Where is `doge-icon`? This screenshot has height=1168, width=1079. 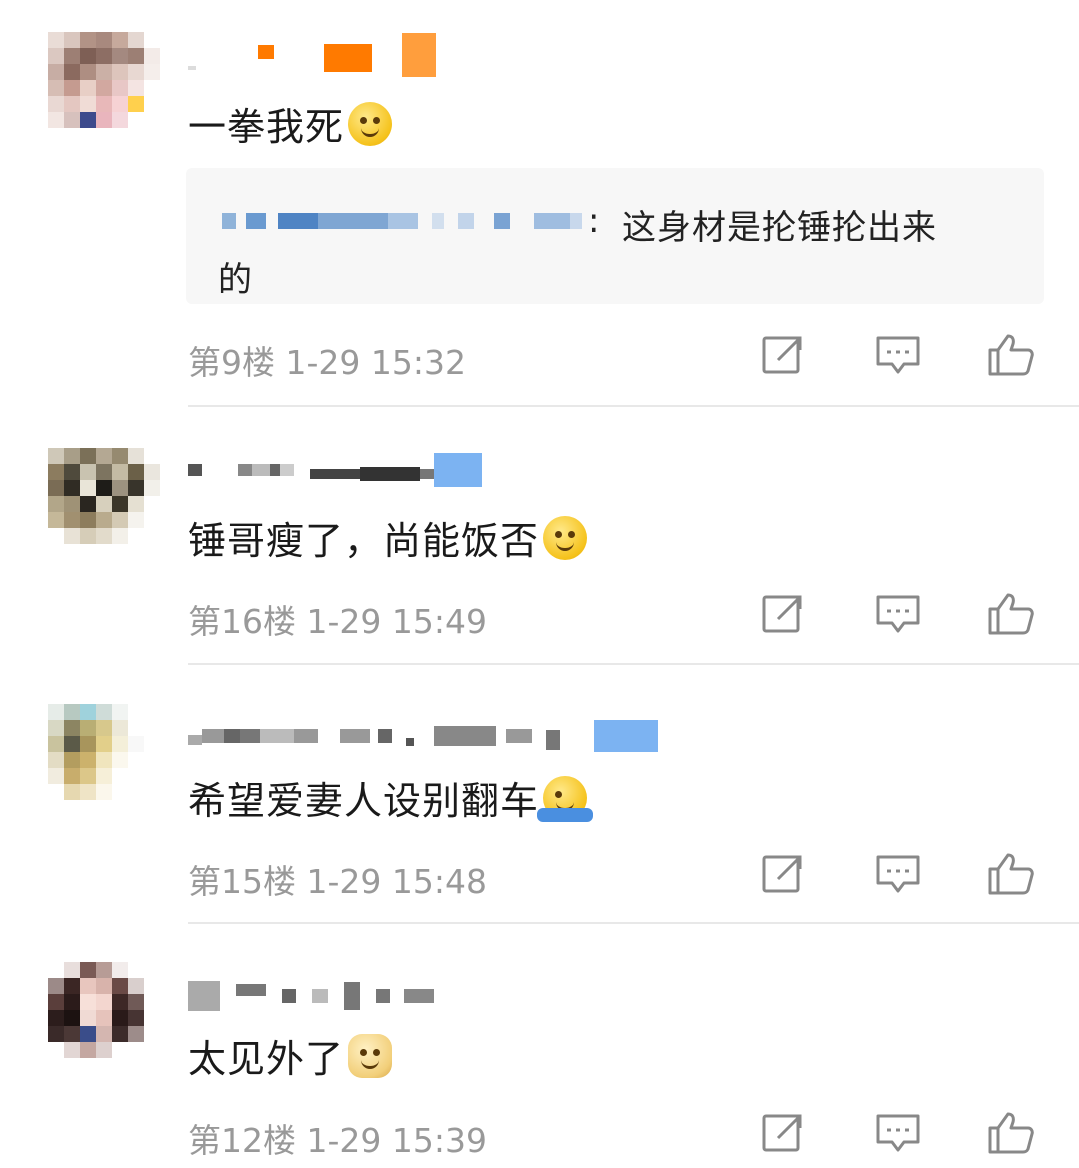 doge-icon is located at coordinates (370, 1055).